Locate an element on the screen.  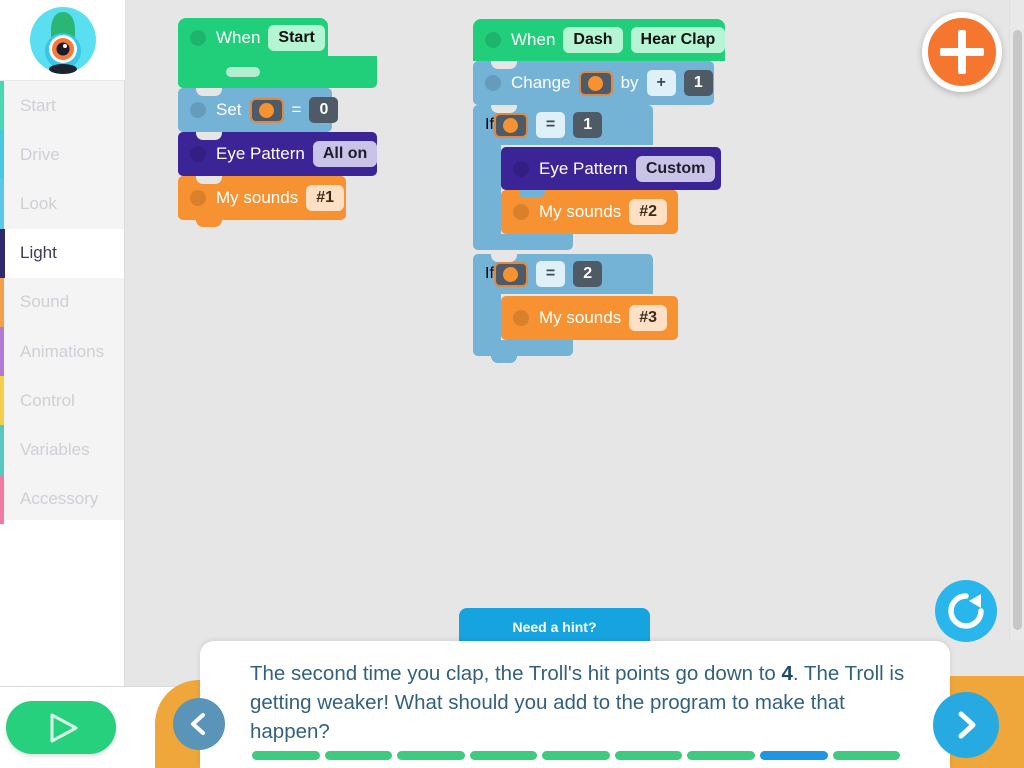
add-block-button is located at coordinates (962, 52).